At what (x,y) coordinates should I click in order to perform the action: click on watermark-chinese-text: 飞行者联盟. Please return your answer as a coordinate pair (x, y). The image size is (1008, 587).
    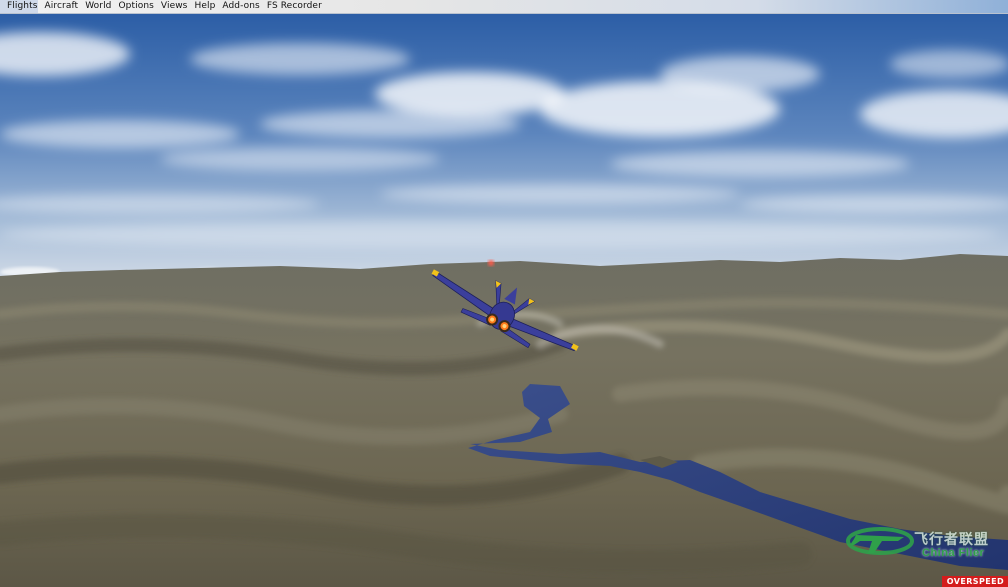
    Looking at the image, I should click on (951, 540).